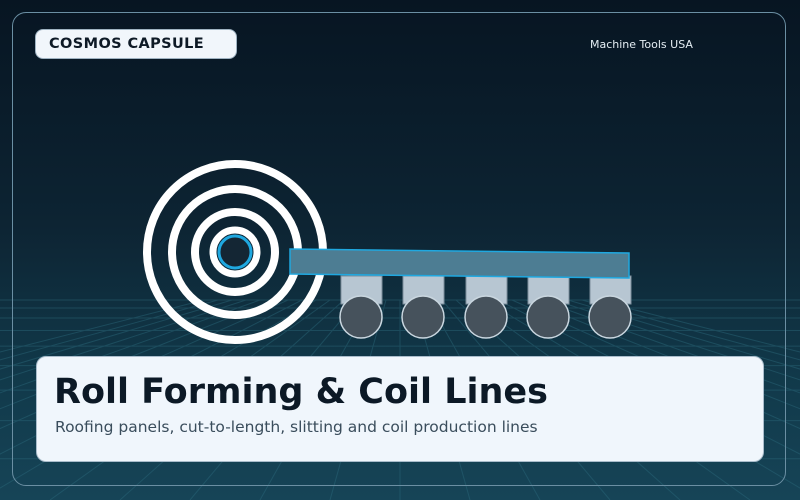 This screenshot has width=800, height=500. Describe the element at coordinates (235, 252) in the screenshot. I see `coil-core` at that location.